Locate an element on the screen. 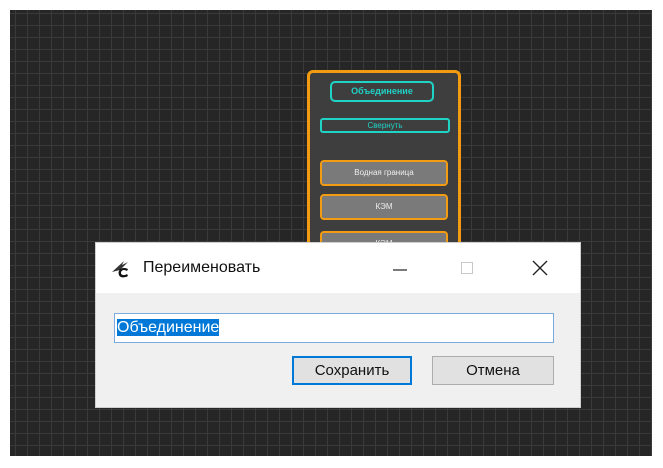  maximize-icon is located at coordinates (467, 268).